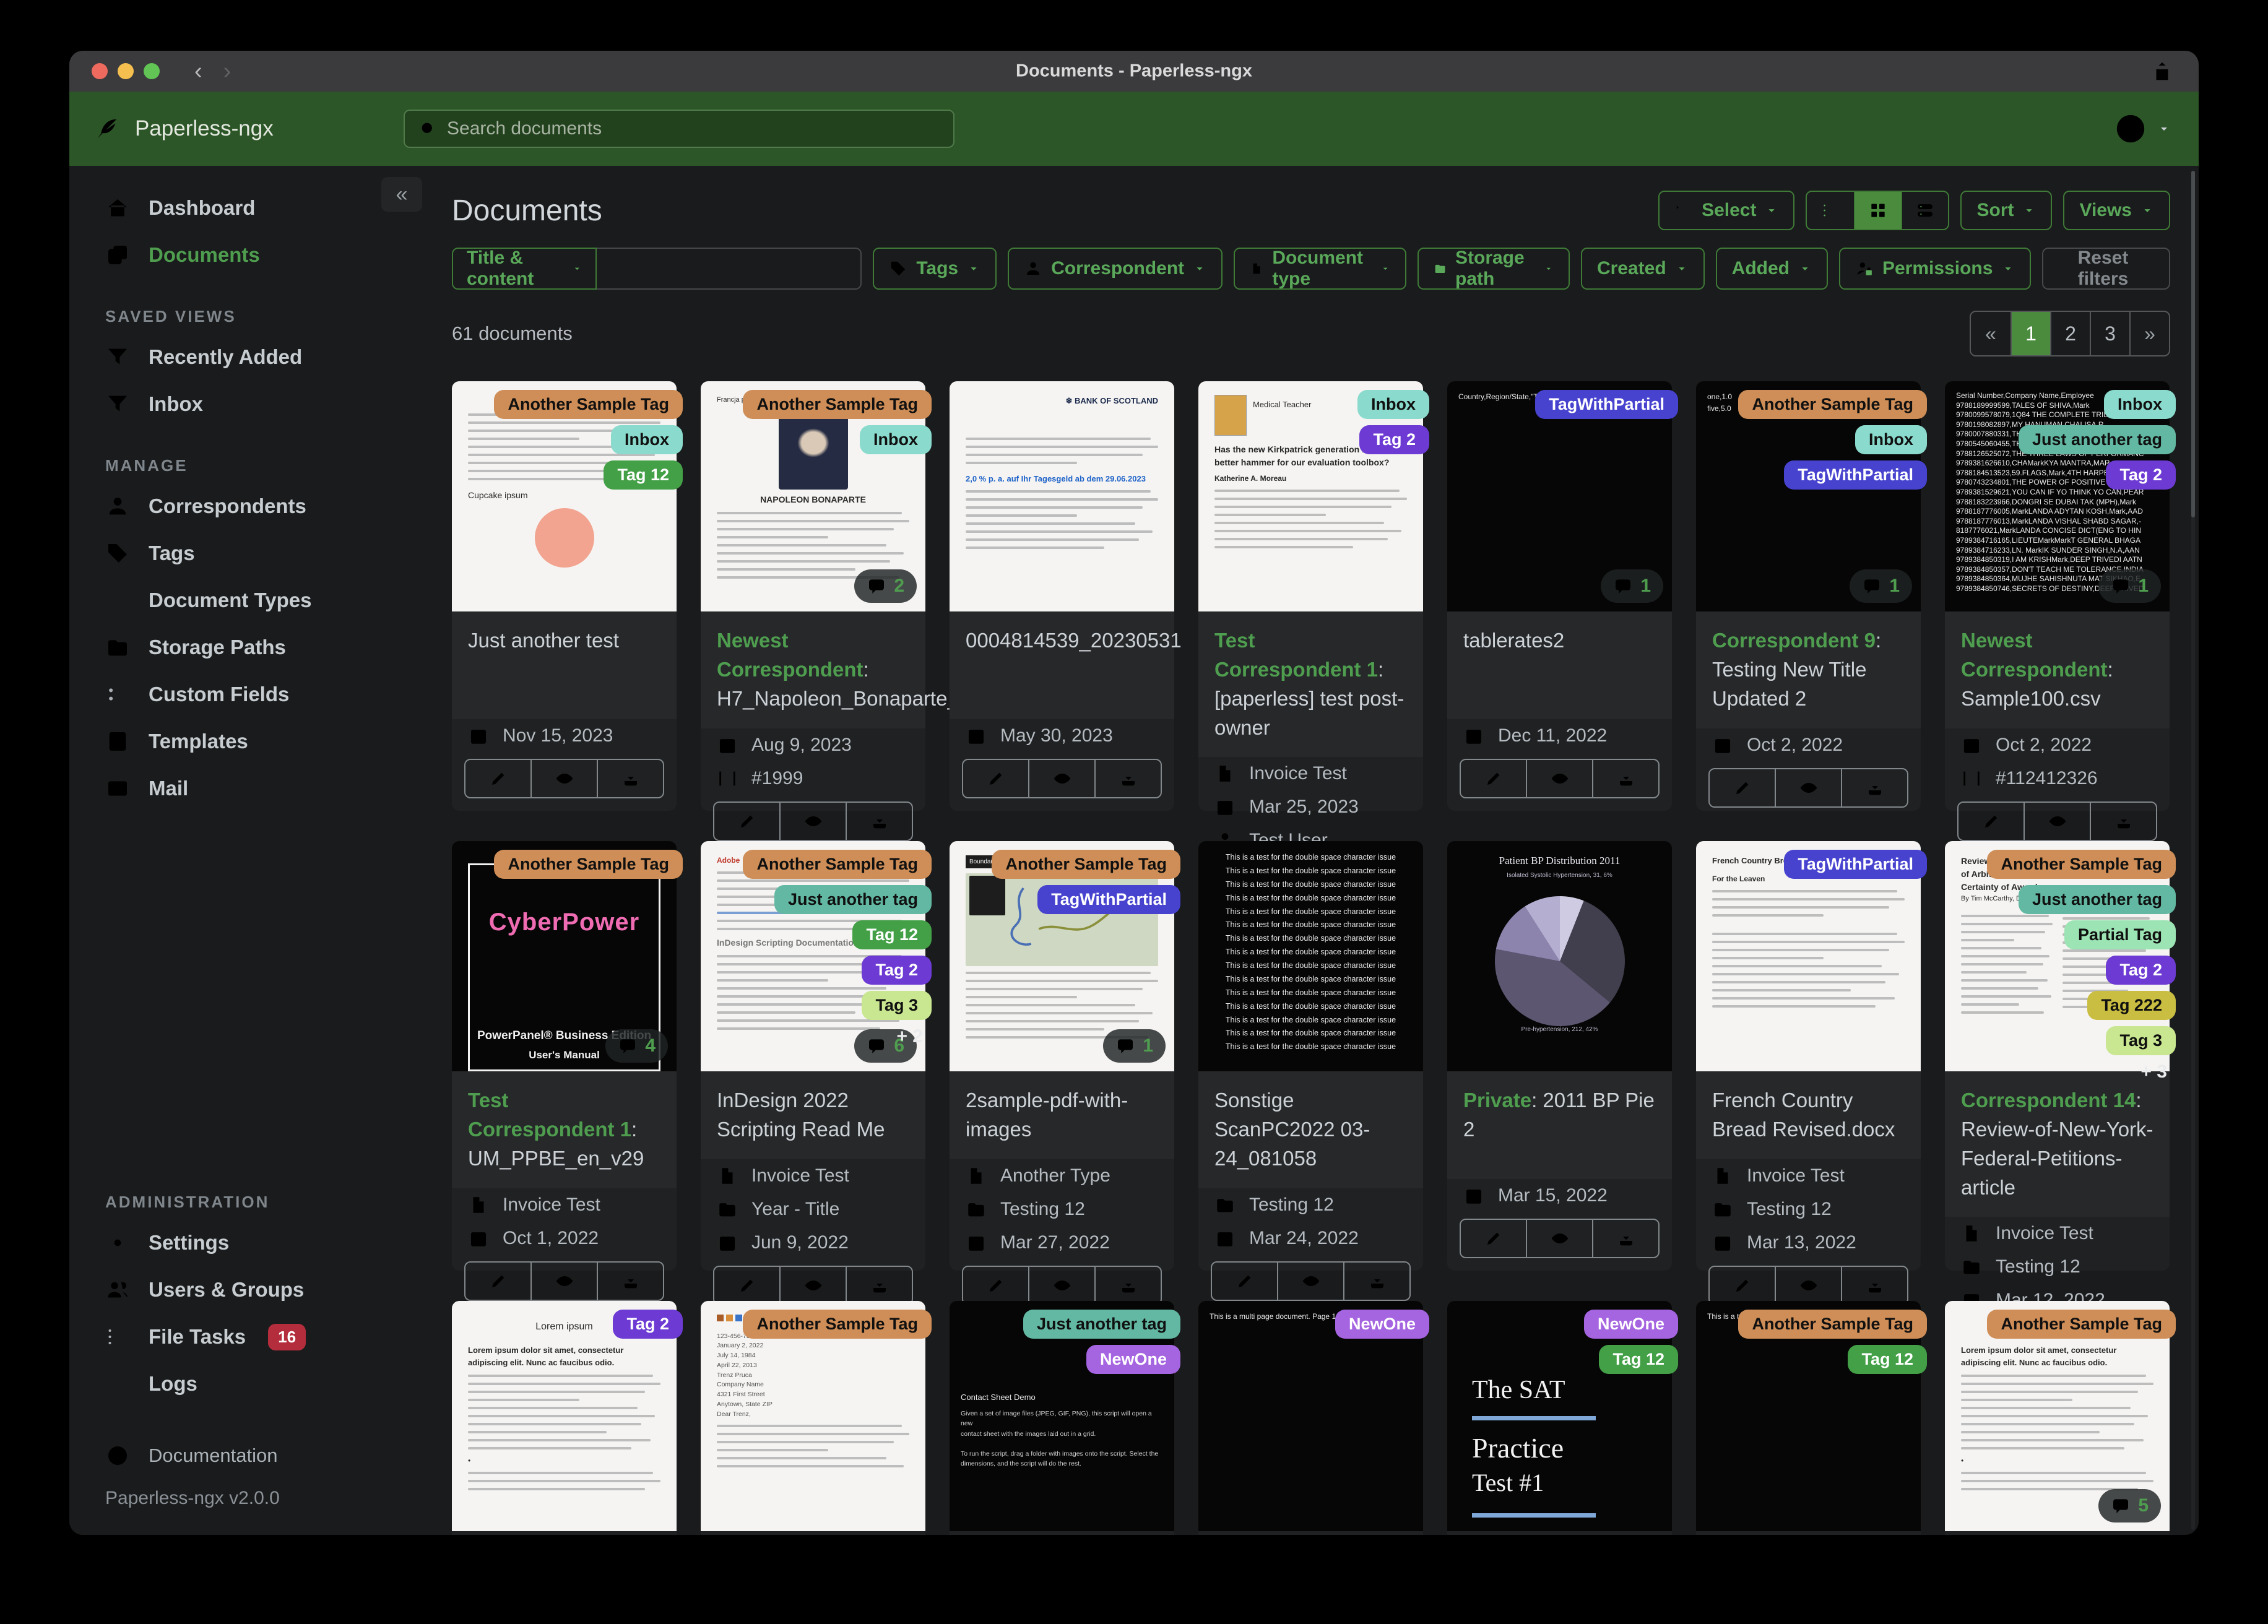  I want to click on tag-badge: Tag 3, so click(2141, 1040).